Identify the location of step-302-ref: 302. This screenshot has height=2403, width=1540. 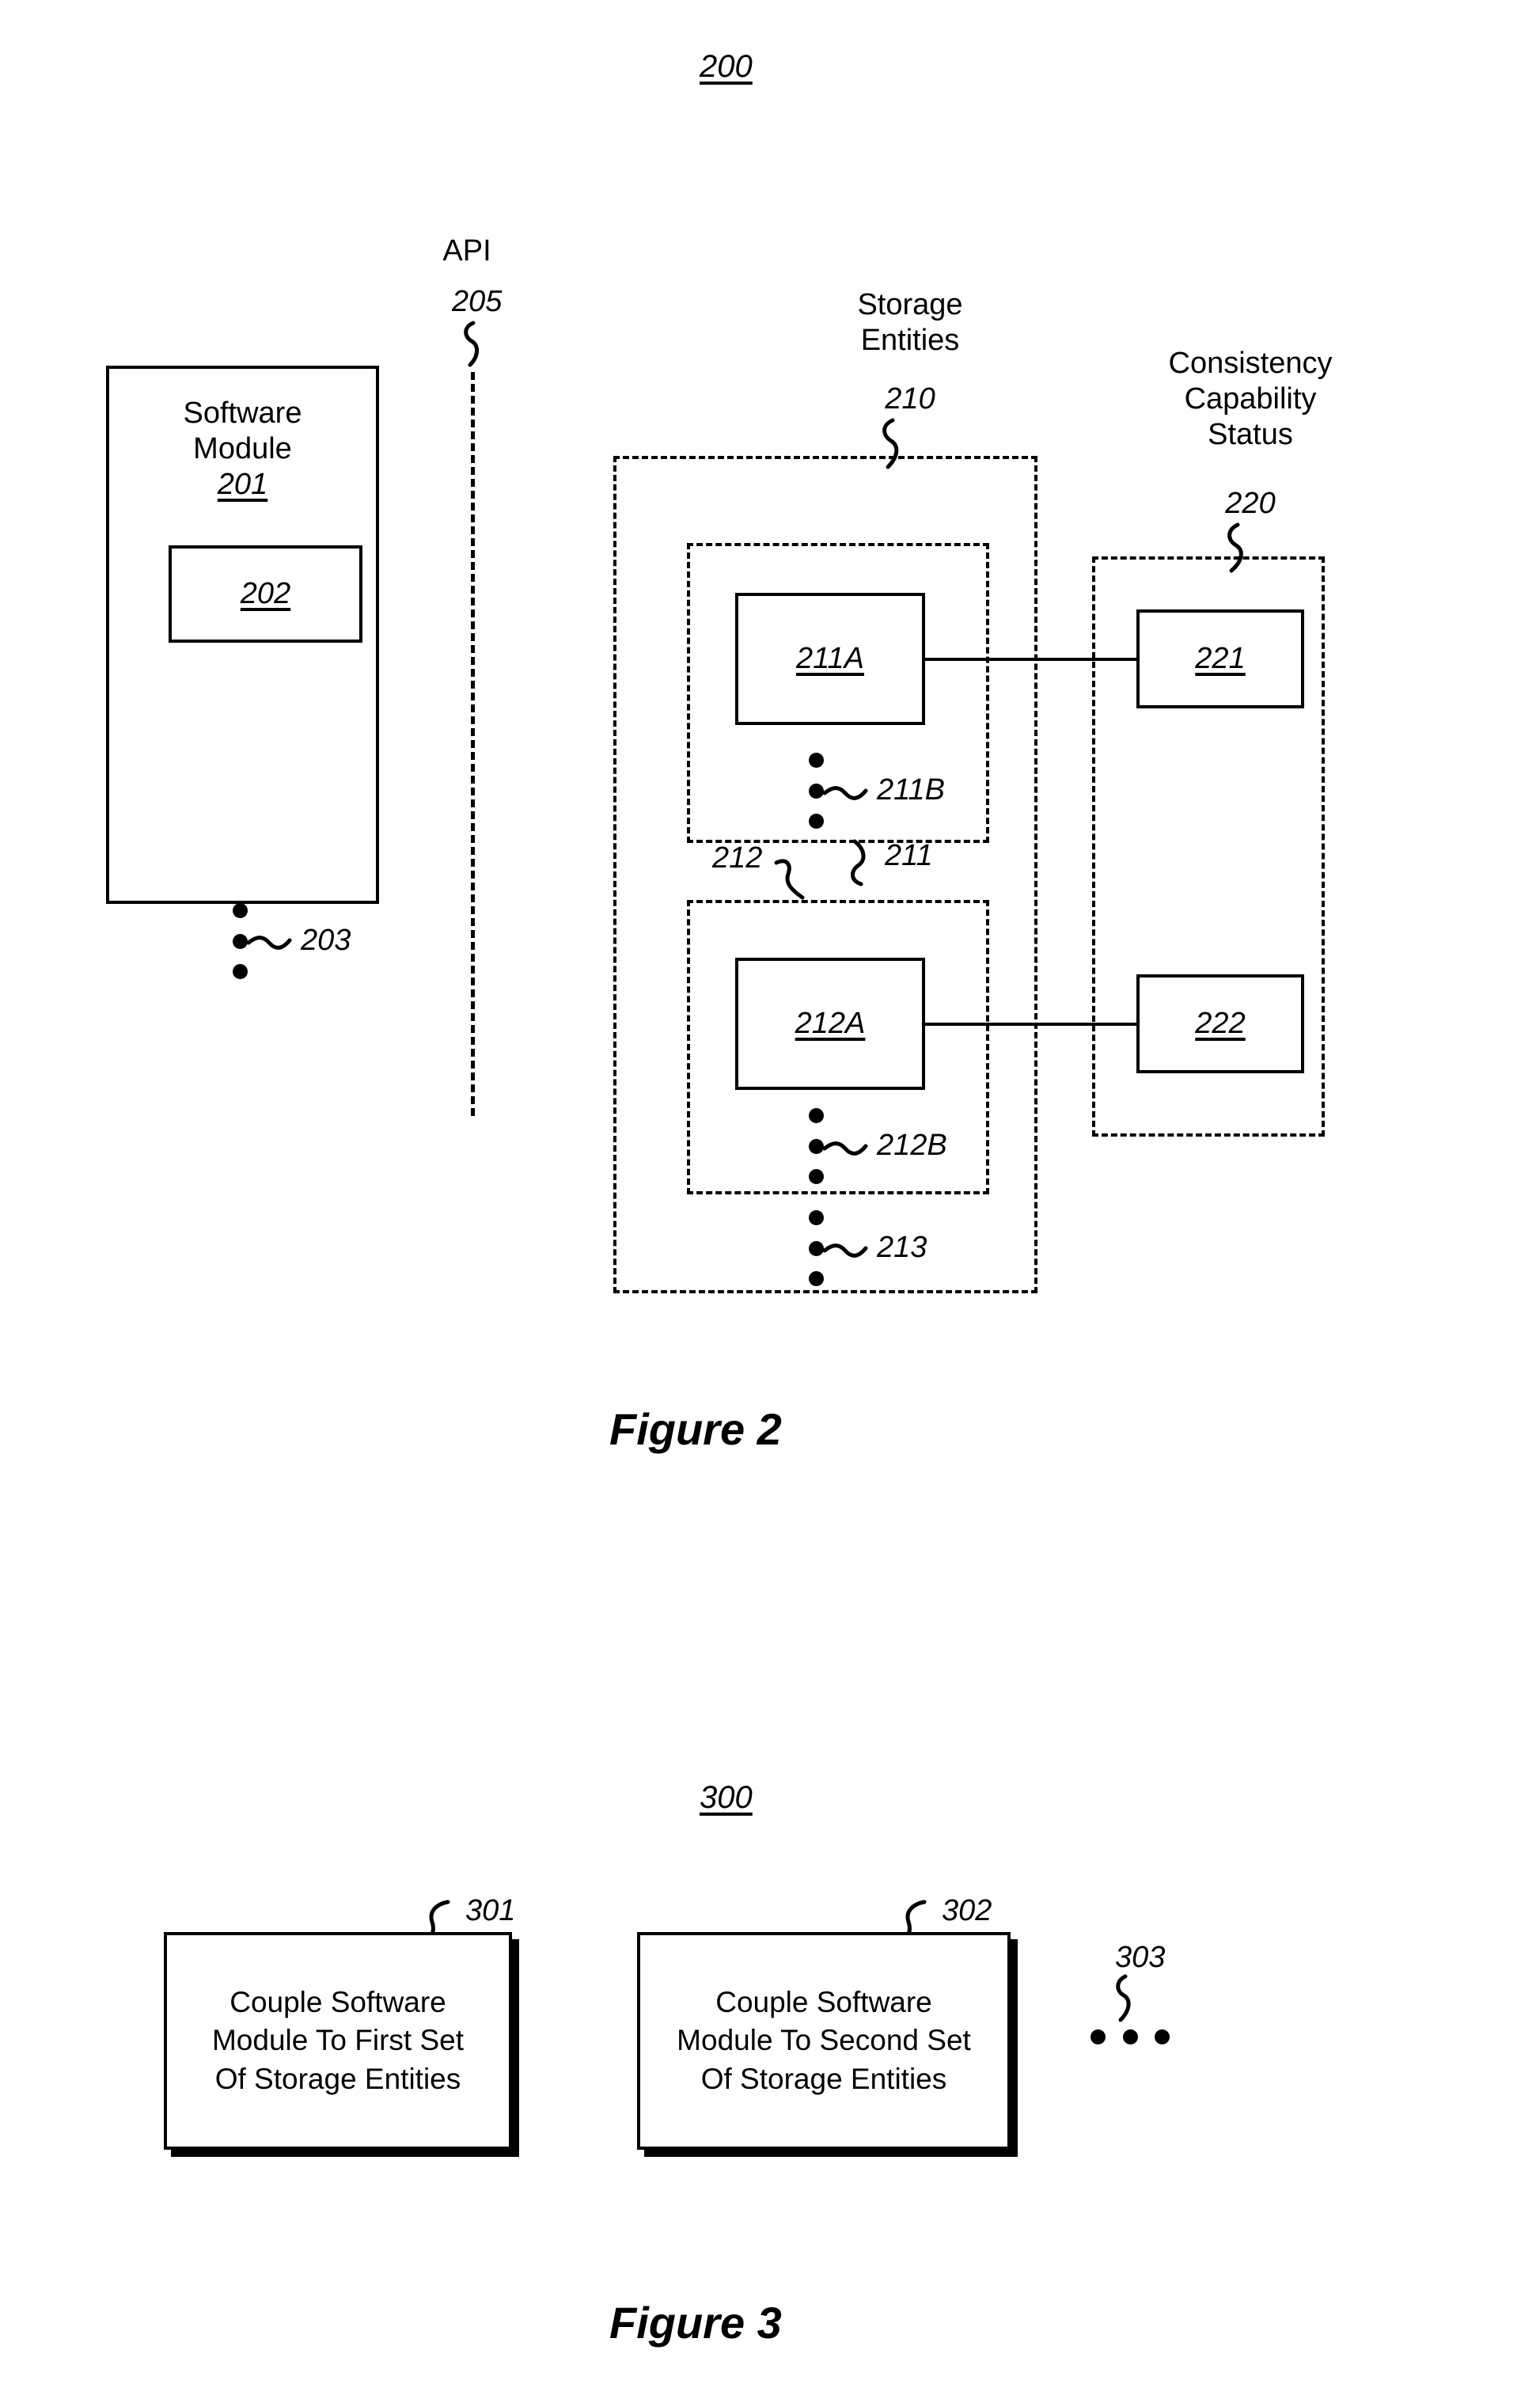
(967, 1910).